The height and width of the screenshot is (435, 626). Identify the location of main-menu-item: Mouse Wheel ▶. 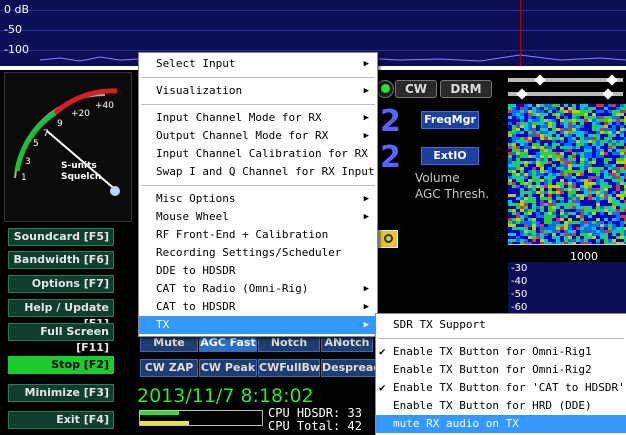
(258, 217).